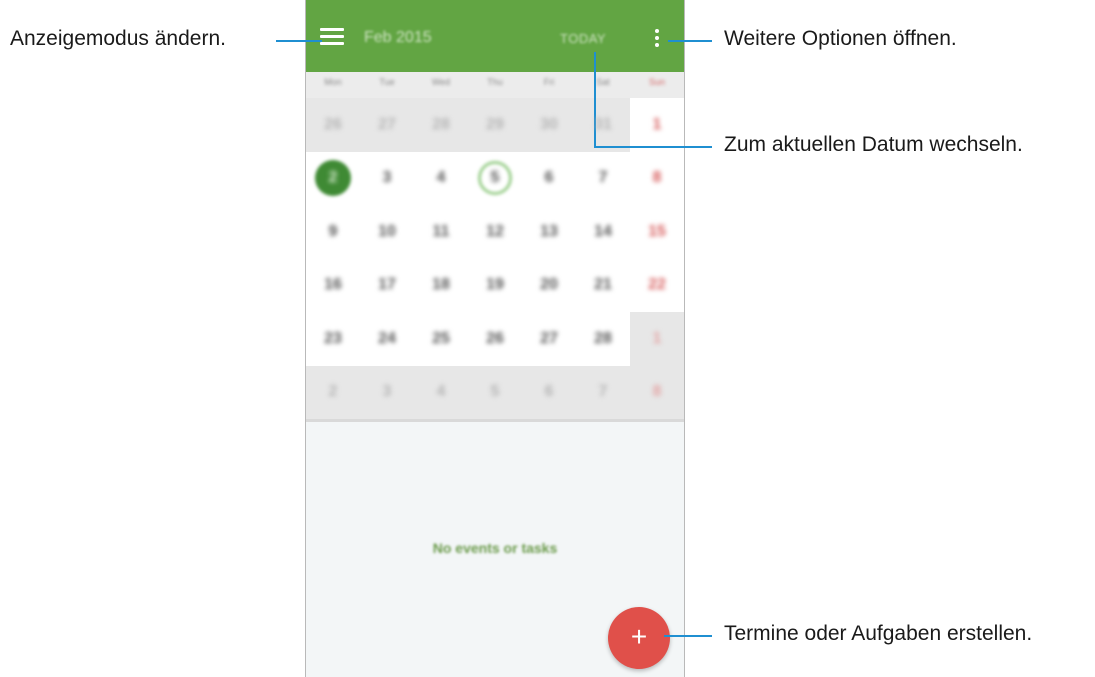 The image size is (1095, 677). I want to click on day-cell: 9, so click(333, 232).